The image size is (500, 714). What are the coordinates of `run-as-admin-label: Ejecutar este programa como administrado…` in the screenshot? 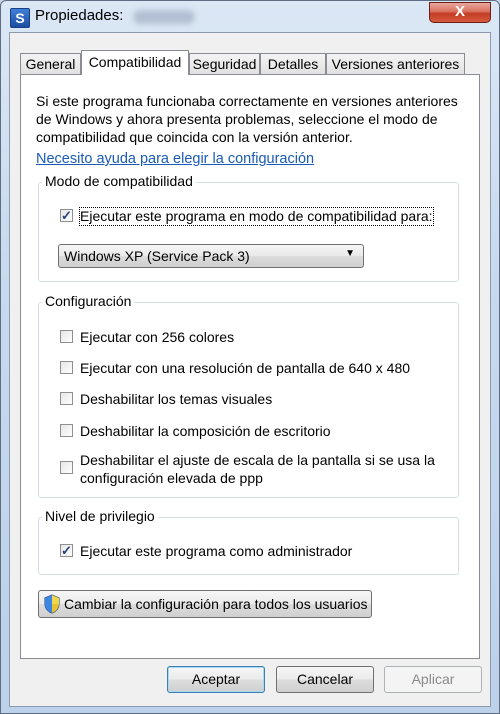 It's located at (216, 551).